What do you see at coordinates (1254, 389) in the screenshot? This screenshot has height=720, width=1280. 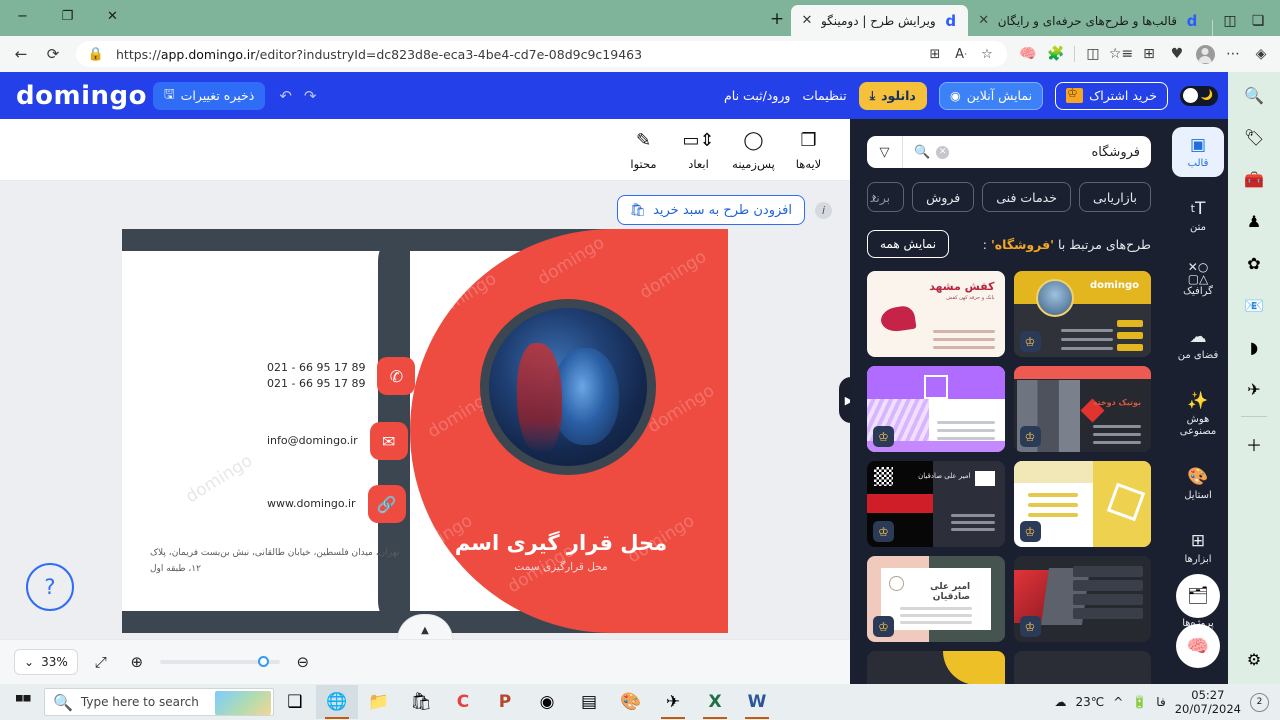 I see `telegram-plane-icon: ✈` at bounding box center [1254, 389].